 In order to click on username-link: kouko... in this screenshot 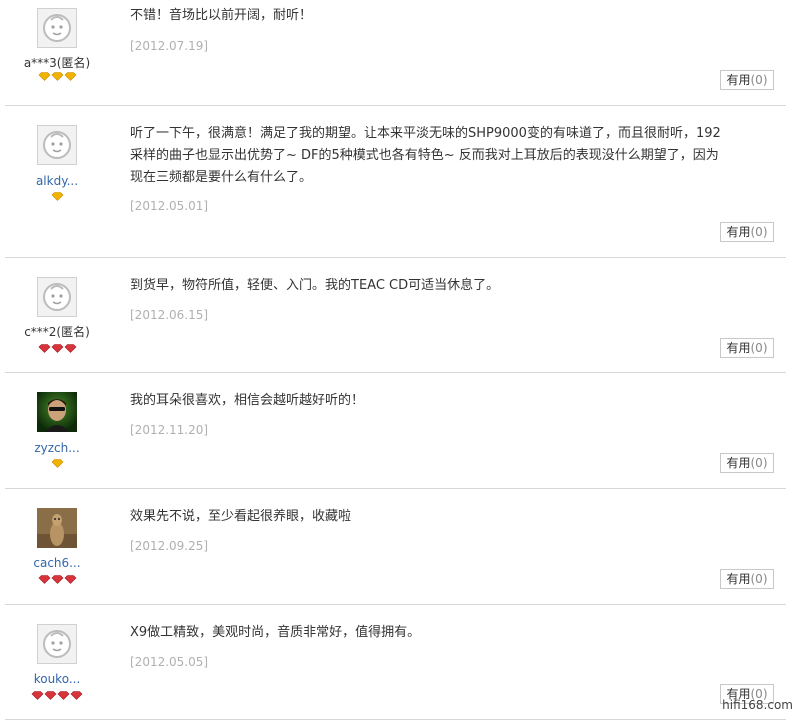, I will do `click(57, 679)`.